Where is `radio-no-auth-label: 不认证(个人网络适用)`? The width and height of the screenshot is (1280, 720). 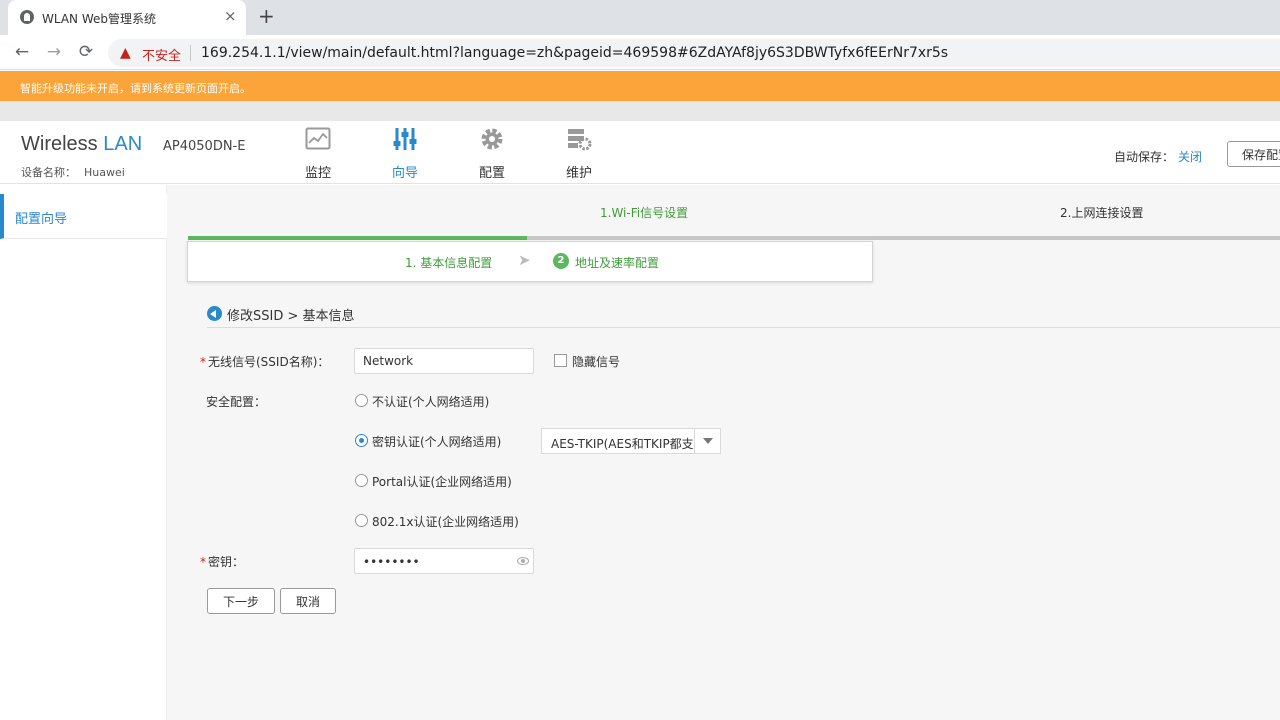
radio-no-auth-label: 不认证(个人网络适用) is located at coordinates (431, 402).